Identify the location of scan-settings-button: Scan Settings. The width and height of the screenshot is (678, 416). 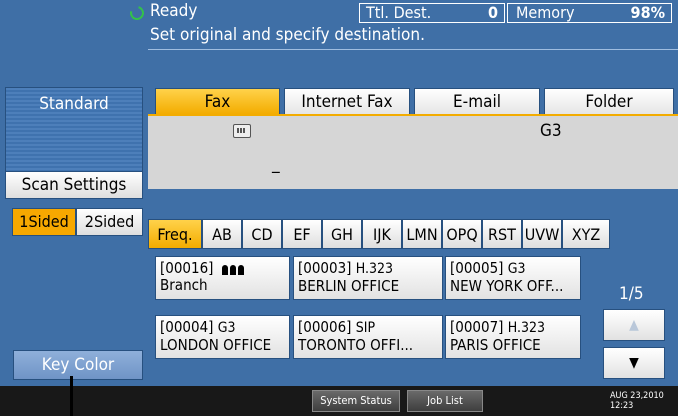
(74, 185).